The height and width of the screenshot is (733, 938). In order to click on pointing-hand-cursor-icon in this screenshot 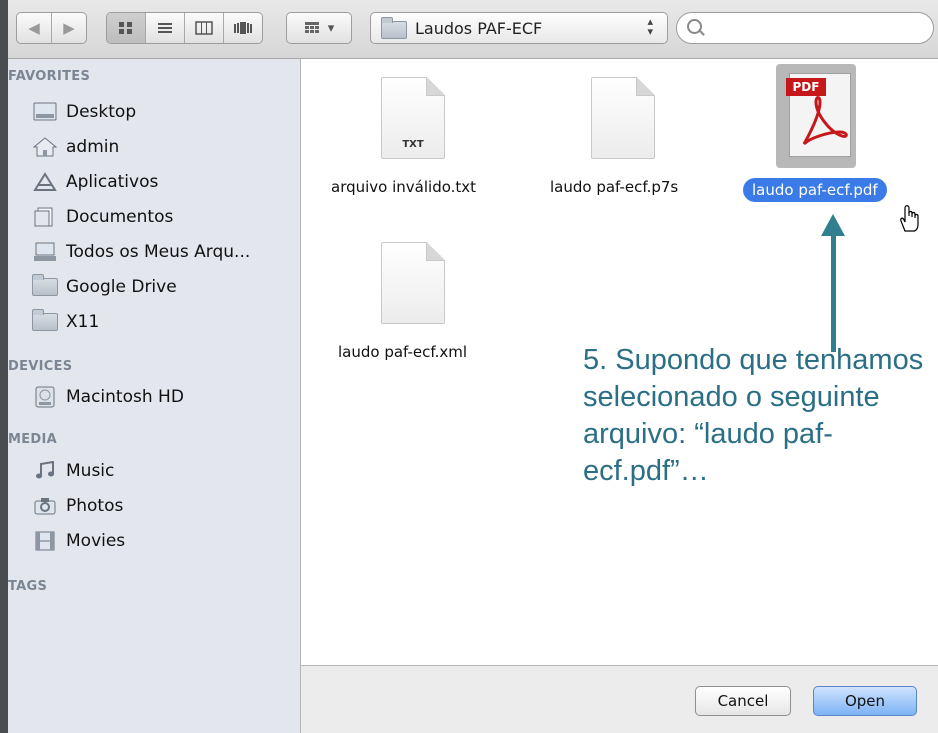, I will do `click(909, 218)`.